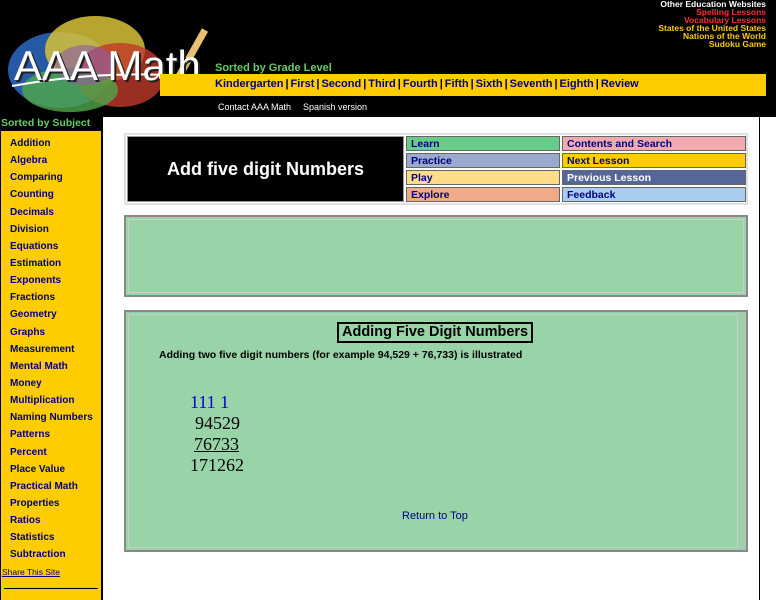 The width and height of the screenshot is (776, 600). What do you see at coordinates (435, 332) in the screenshot?
I see `lesson-heading: Adding Five Digit Numbers` at bounding box center [435, 332].